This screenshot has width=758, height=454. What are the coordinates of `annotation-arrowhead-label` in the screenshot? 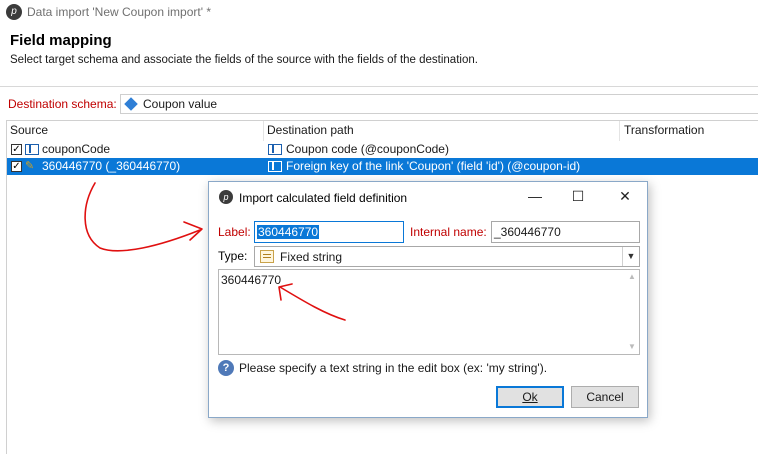 It's located at (193, 231).